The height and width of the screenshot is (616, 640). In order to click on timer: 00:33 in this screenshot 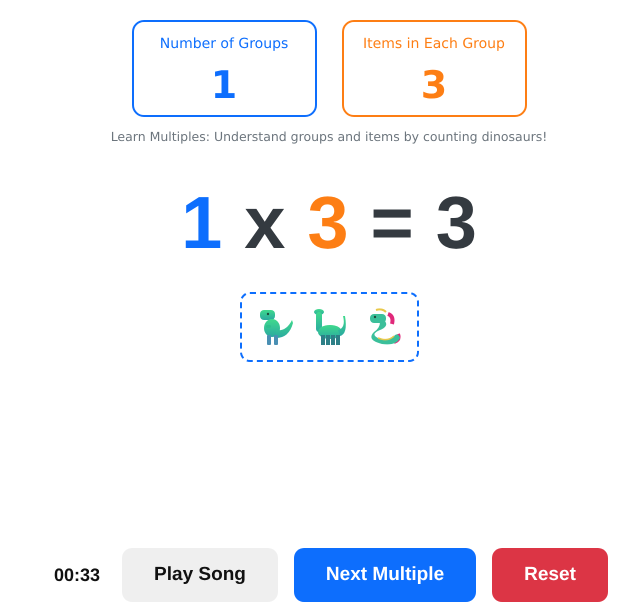, I will do `click(77, 575)`.